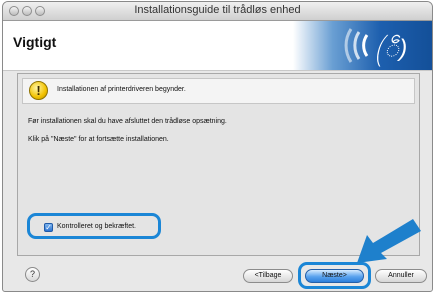  I want to click on wireless-logo-icon: (ဵ), so click(362, 45).